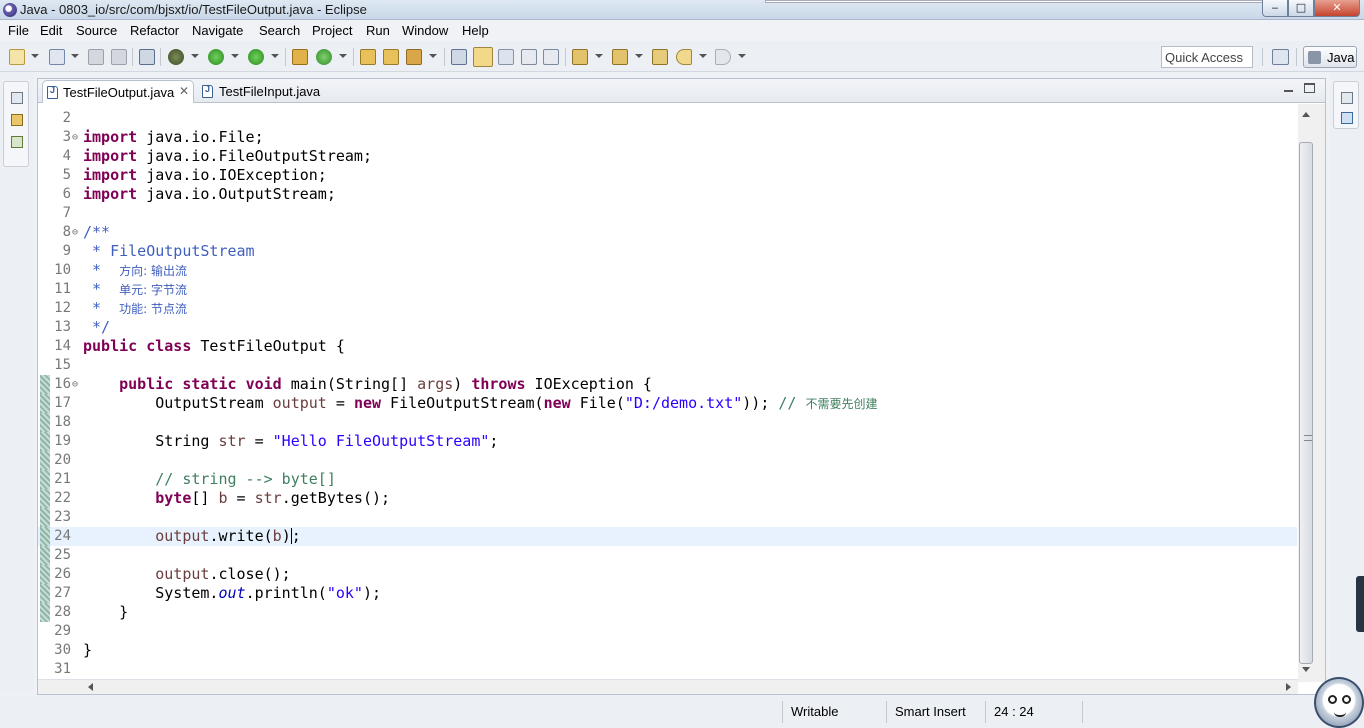 This screenshot has width=1364, height=728. I want to click on minimize-window-button: ‒, so click(1275, 8).